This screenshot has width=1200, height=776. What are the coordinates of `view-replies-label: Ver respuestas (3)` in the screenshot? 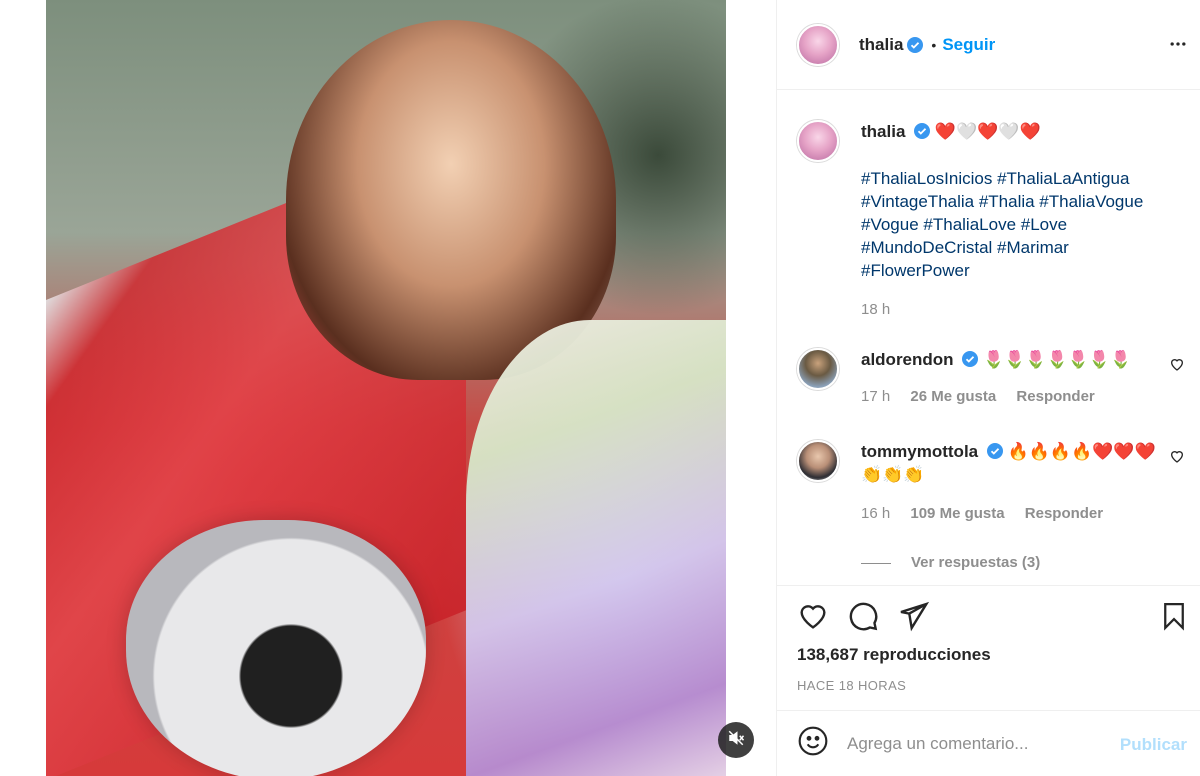 It's located at (976, 562).